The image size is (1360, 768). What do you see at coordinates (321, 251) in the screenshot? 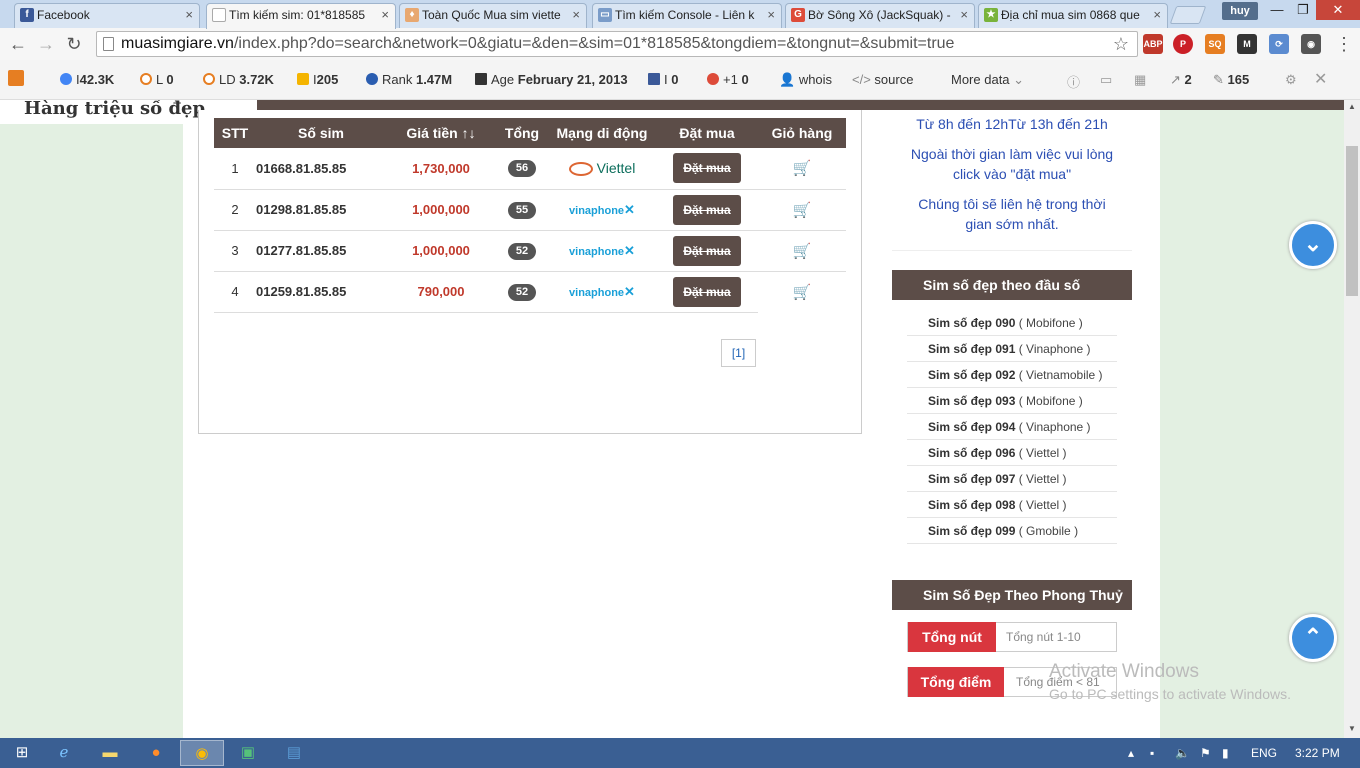
I see `cell-sim-number: 01277.81.85.85` at bounding box center [321, 251].